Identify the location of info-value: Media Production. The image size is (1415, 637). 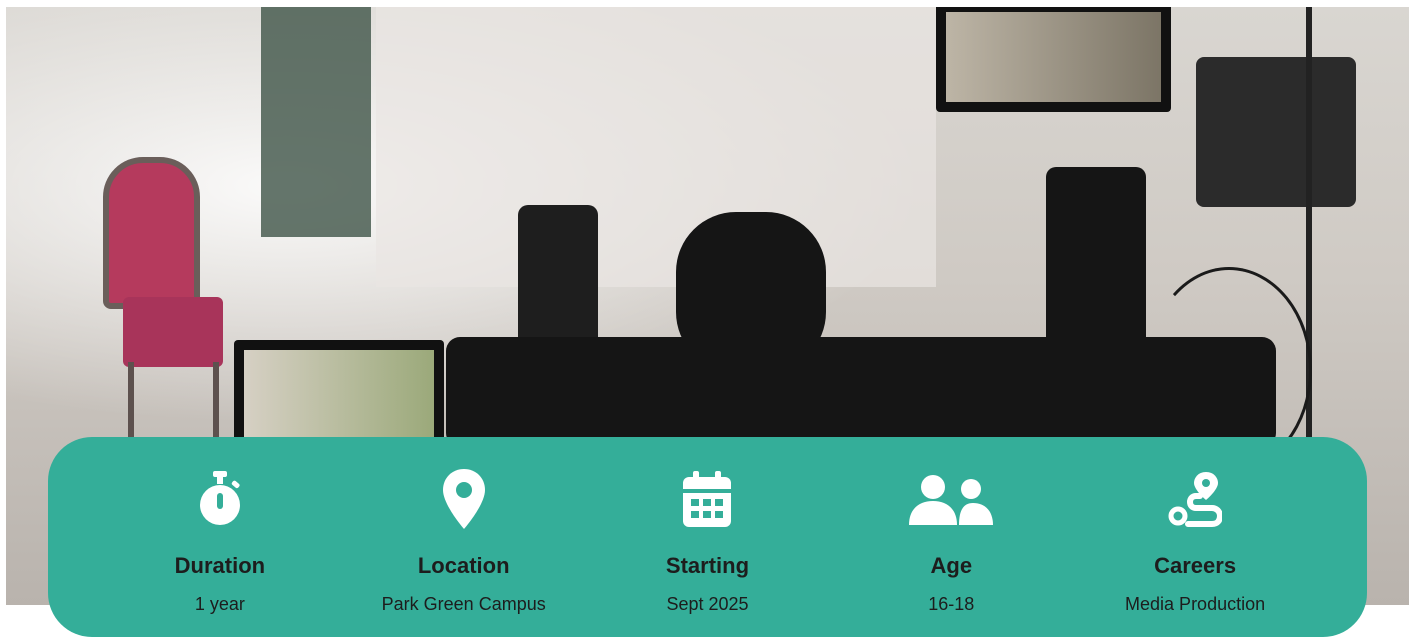
(1195, 604).